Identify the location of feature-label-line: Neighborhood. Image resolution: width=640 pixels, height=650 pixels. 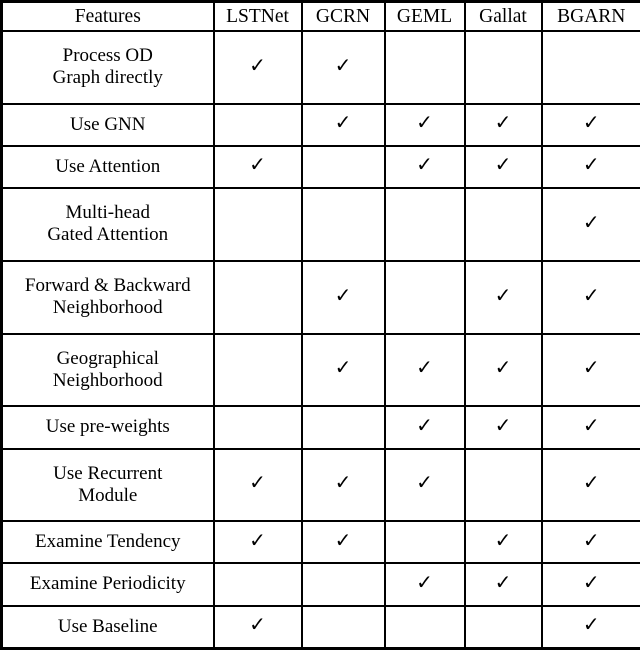
(107, 308).